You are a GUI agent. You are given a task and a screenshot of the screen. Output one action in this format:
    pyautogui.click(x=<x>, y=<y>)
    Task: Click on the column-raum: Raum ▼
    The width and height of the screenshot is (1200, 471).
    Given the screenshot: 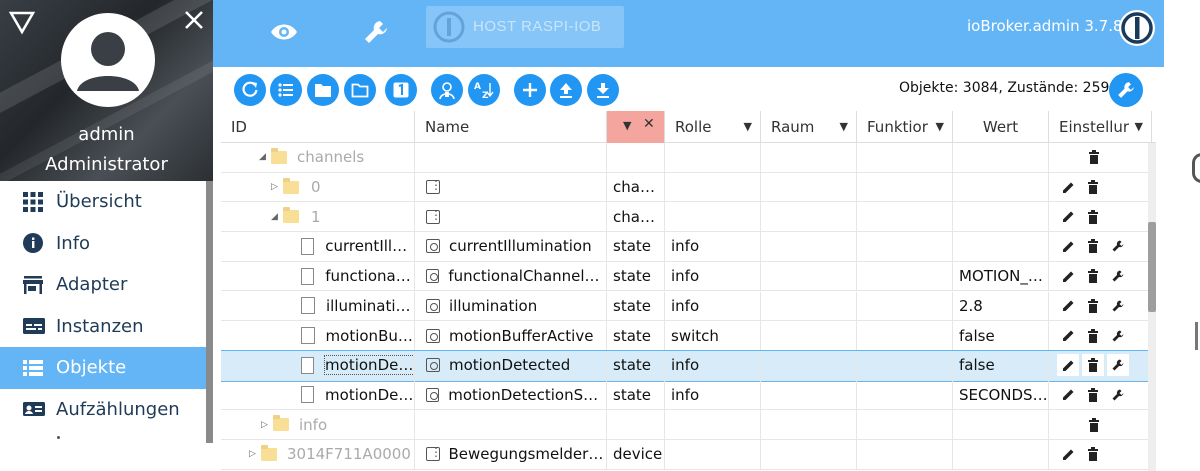 What is the action you would take?
    pyautogui.click(x=809, y=127)
    